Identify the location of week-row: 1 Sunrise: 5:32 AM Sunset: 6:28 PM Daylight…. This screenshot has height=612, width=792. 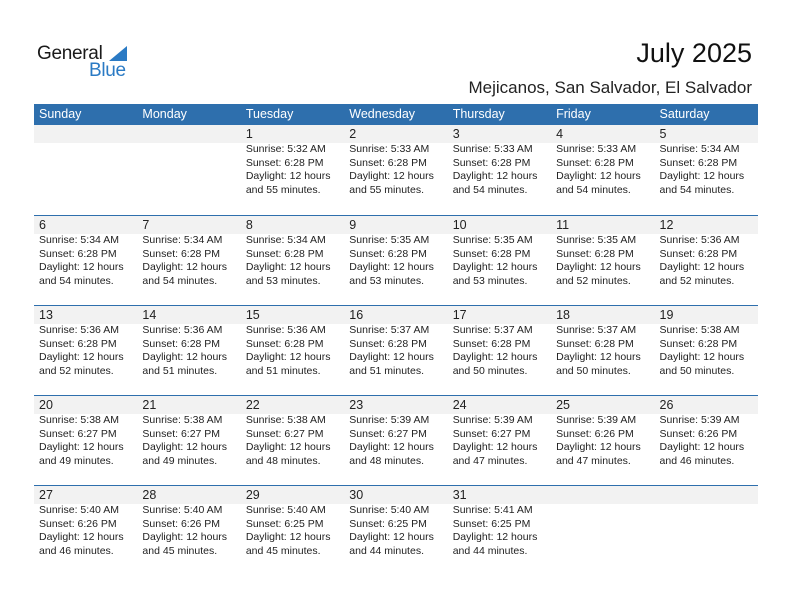
(396, 170).